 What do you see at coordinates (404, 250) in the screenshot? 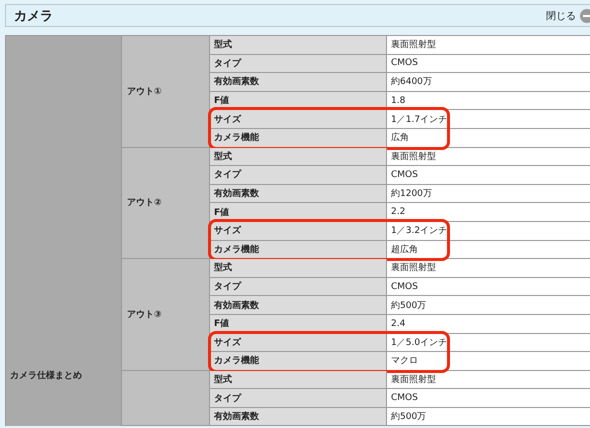
I see `spec-value-cell-text: 超広角` at bounding box center [404, 250].